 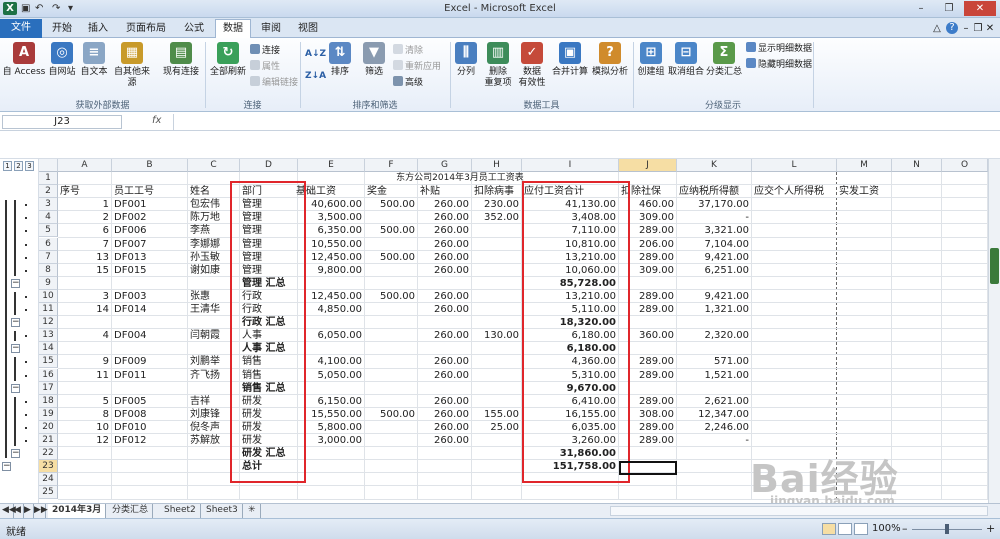 What do you see at coordinates (779, 48) in the screenshot?
I see `show-detail-button: 显示明细数据` at bounding box center [779, 48].